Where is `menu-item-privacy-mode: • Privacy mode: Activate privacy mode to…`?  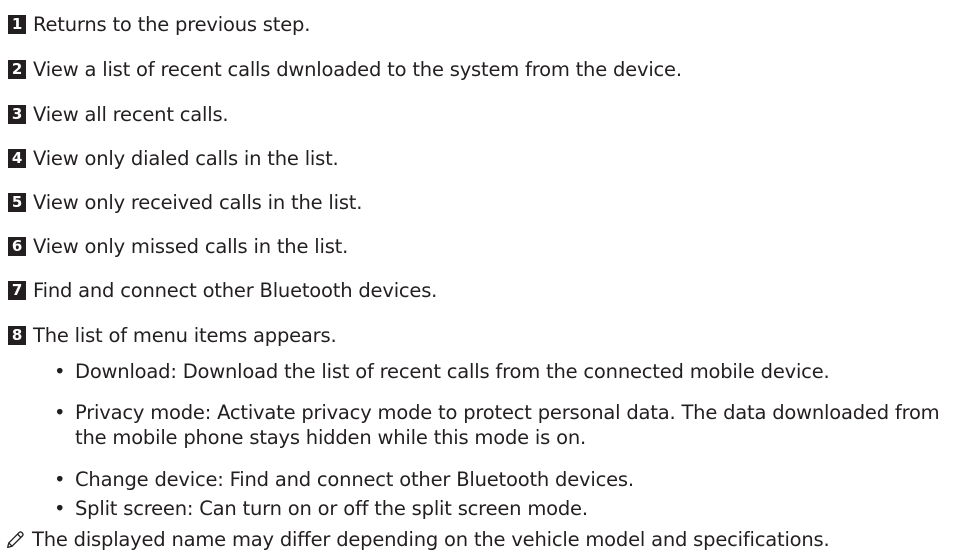 menu-item-privacy-mode: • Privacy mode: Activate privacy mode to… is located at coordinates (504, 425).